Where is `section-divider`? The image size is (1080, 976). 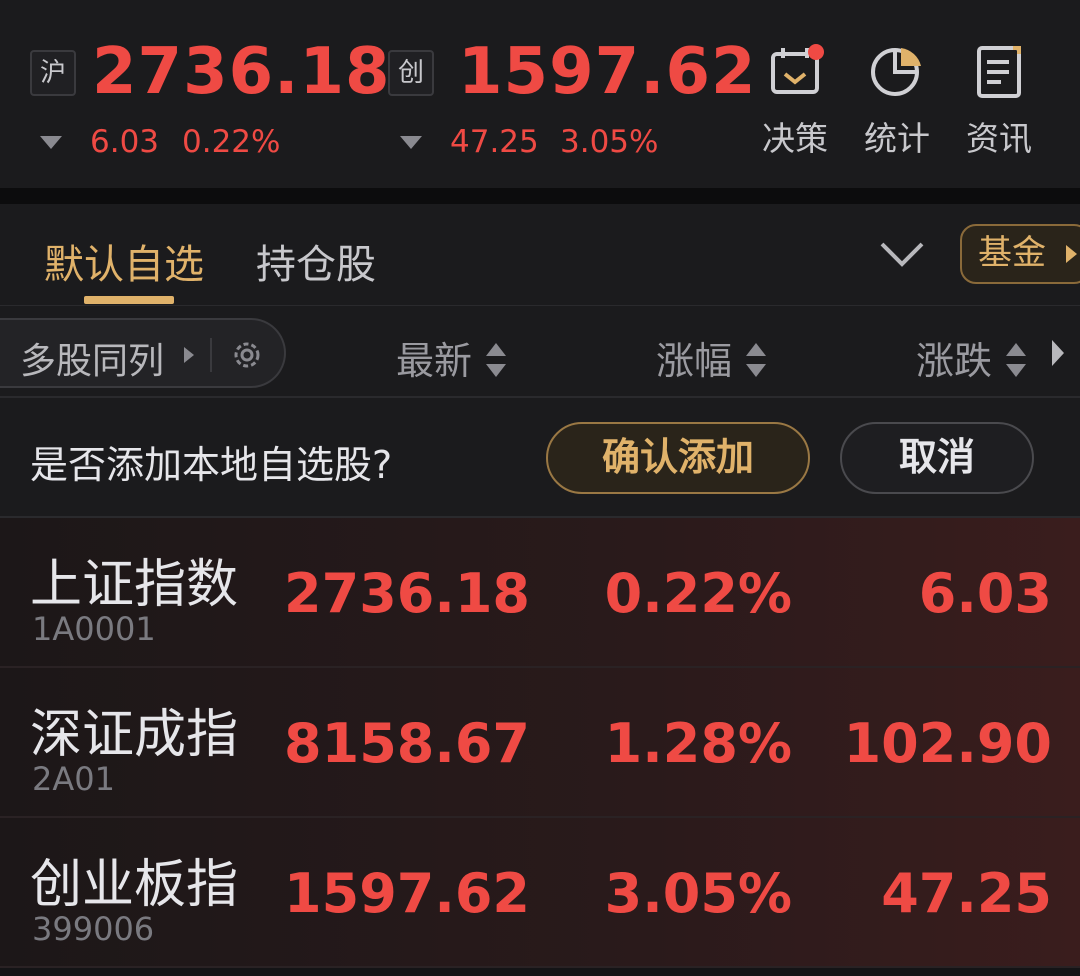 section-divider is located at coordinates (540, 196).